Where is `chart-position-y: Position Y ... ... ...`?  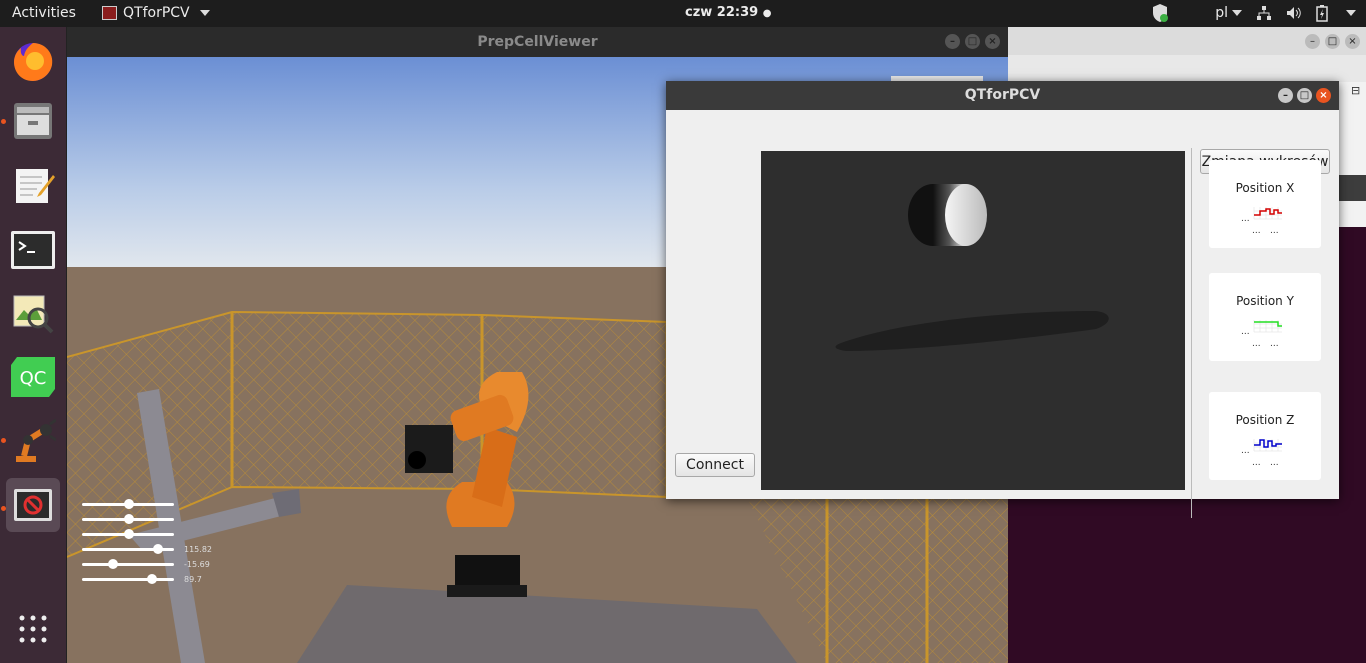 chart-position-y: Position Y ... ... ... is located at coordinates (1265, 317).